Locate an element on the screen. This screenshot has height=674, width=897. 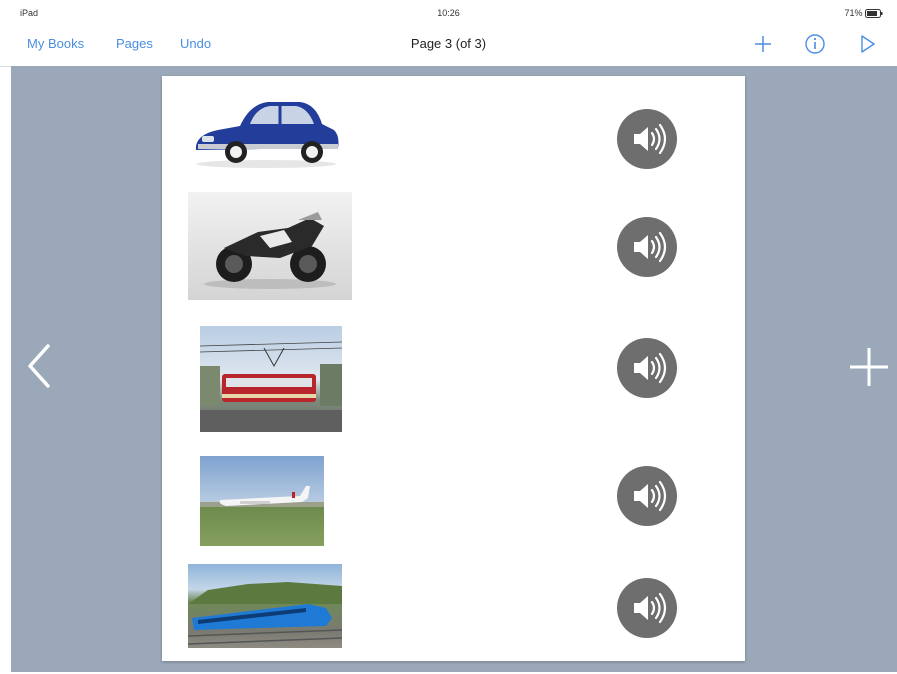
car-picture is located at coordinates (266, 134).